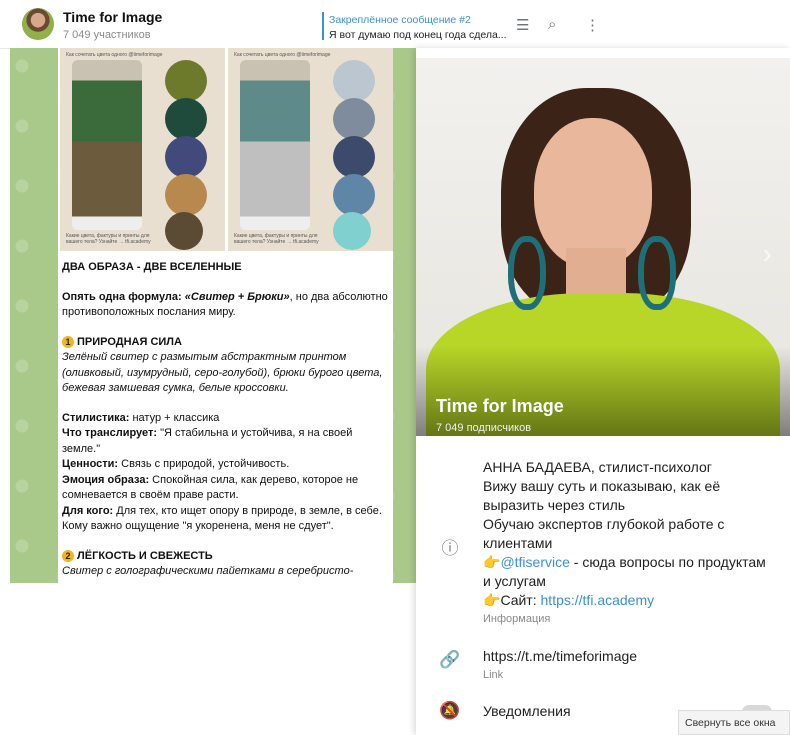 The width and height of the screenshot is (790, 735). Describe the element at coordinates (520, 600) in the screenshot. I see `site-label: Сайт:` at that location.